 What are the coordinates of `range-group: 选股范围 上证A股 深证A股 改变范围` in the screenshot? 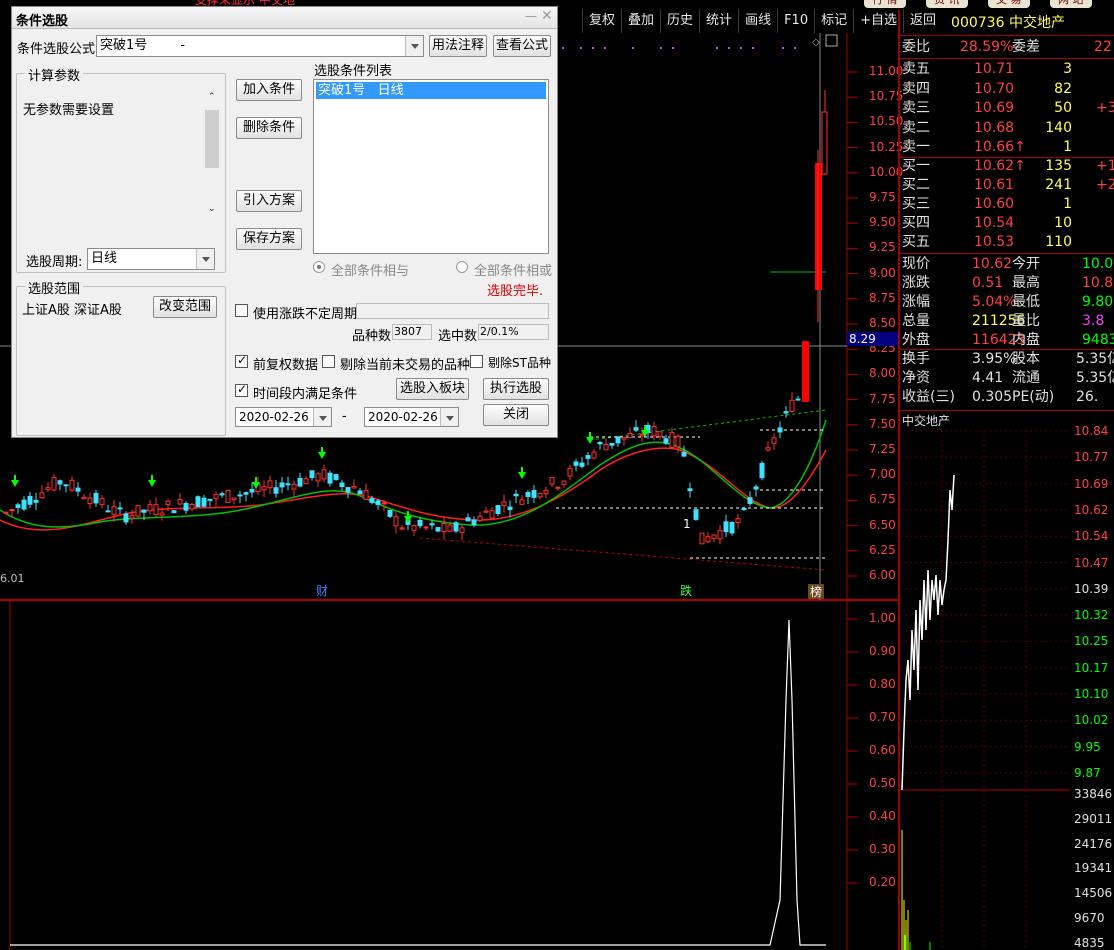 It's located at (121, 357).